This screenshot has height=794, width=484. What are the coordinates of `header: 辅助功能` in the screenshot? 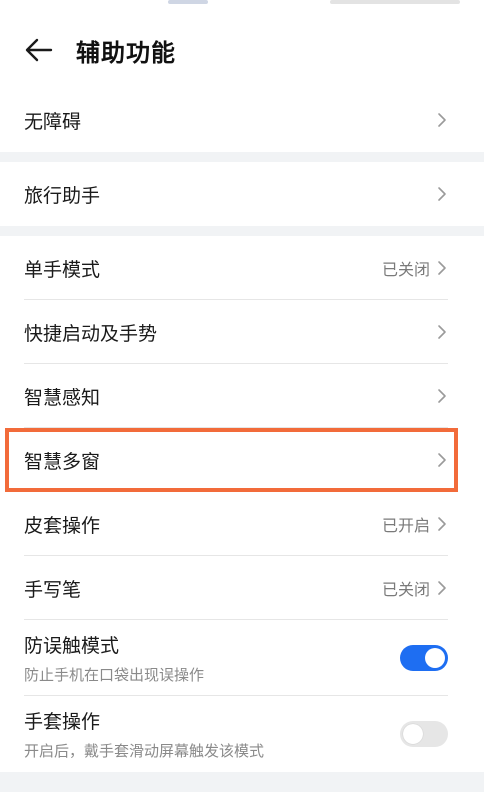 It's located at (242, 50).